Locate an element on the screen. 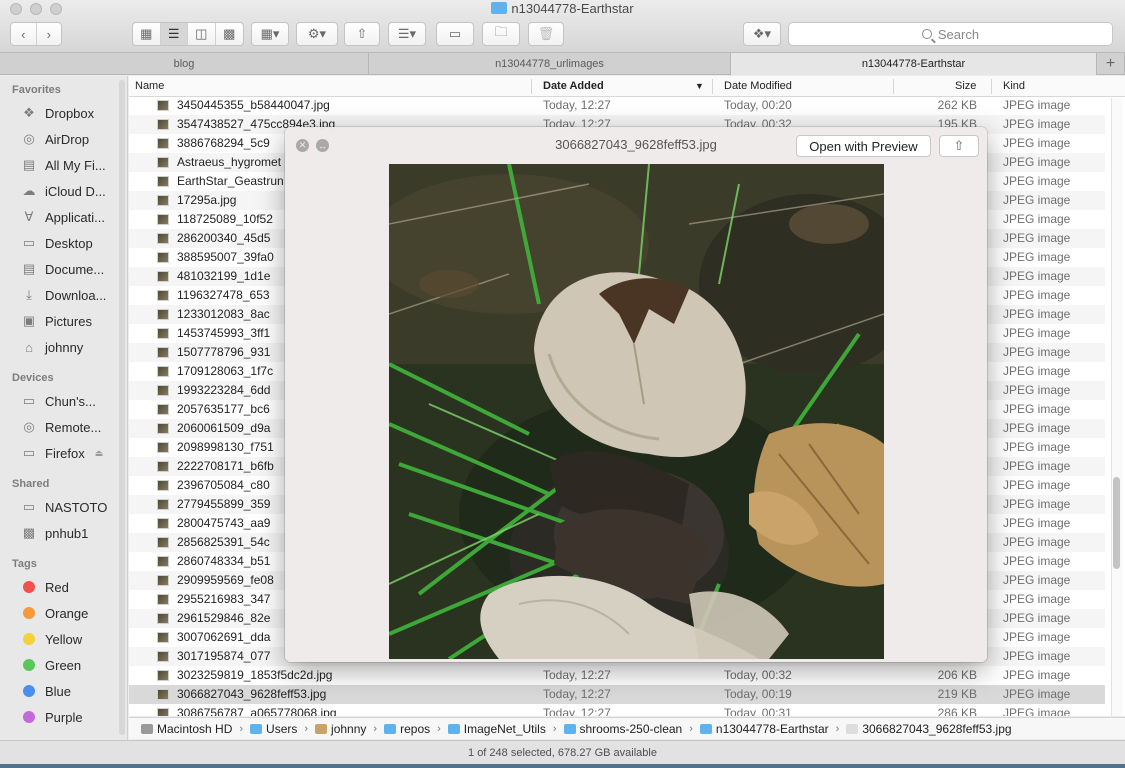 The image size is (1125, 768). icon-grid-icon: ▦ is located at coordinates (146, 33).